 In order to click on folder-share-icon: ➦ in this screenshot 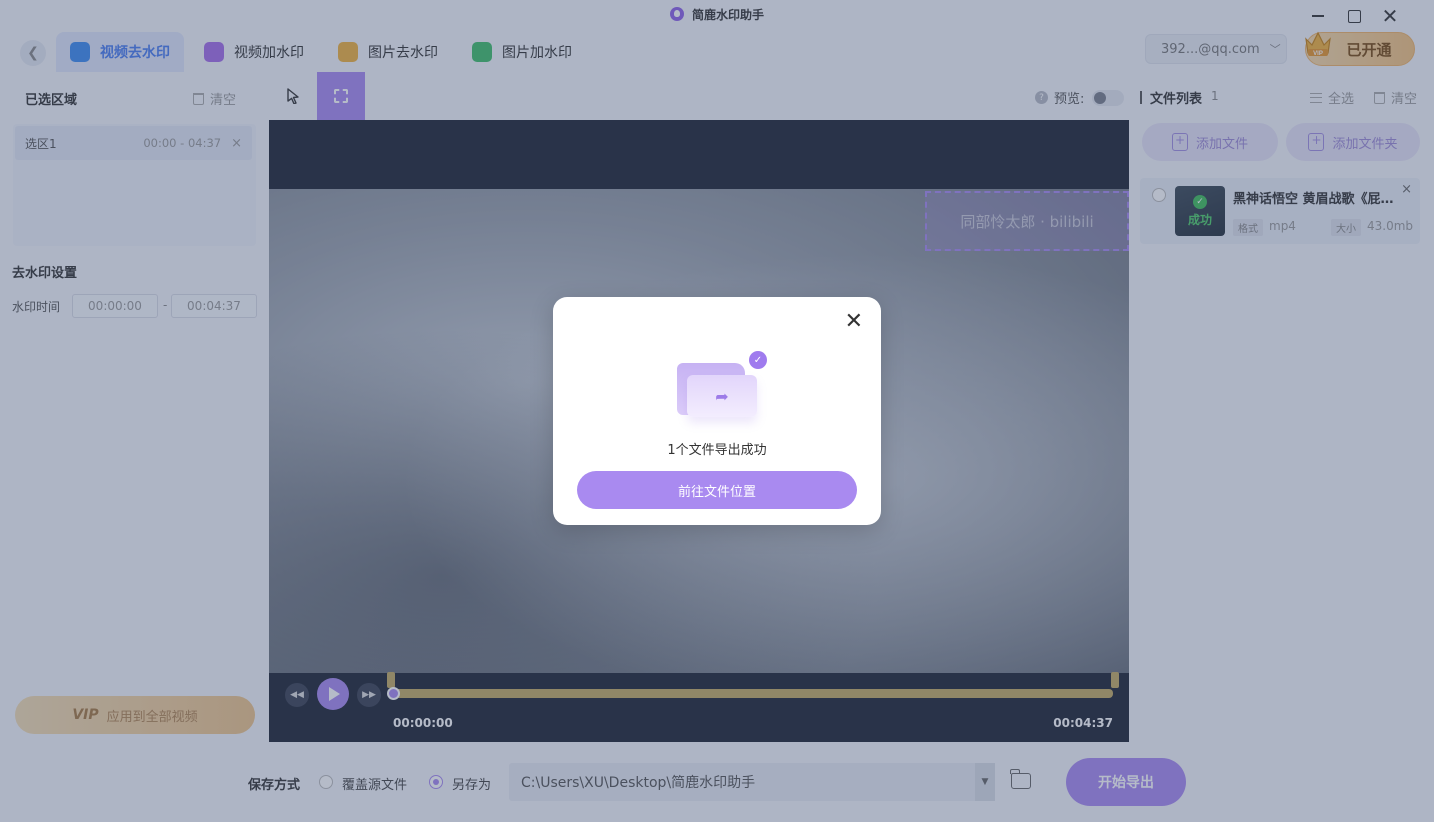, I will do `click(722, 396)`.